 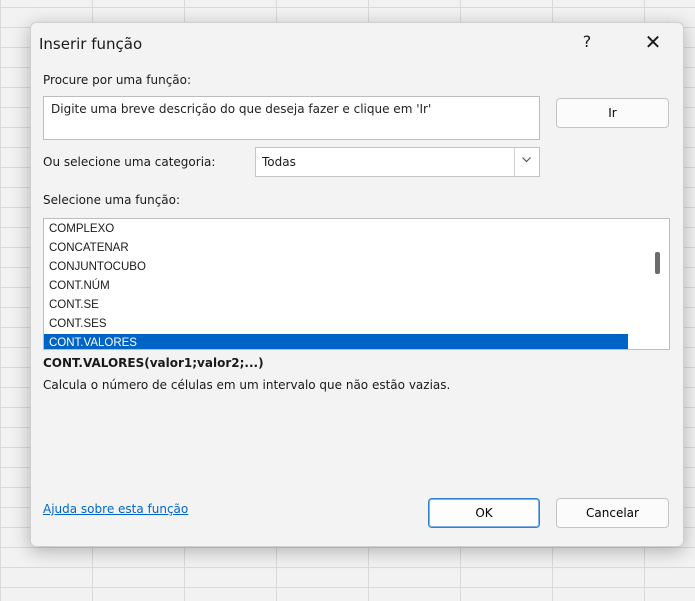 I want to click on function-list-item: CONT.NÚM, so click(x=336, y=286).